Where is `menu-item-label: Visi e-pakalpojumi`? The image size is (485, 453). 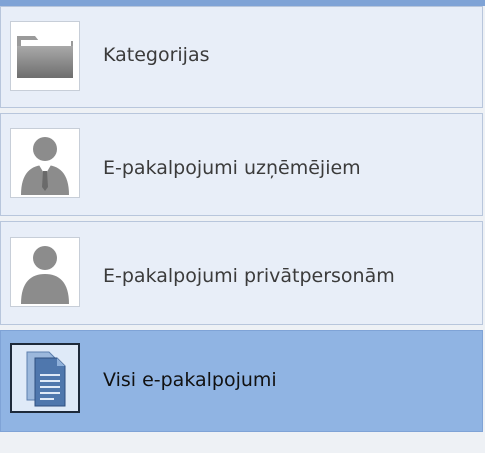 menu-item-label: Visi e-pakalpojumi is located at coordinates (190, 380).